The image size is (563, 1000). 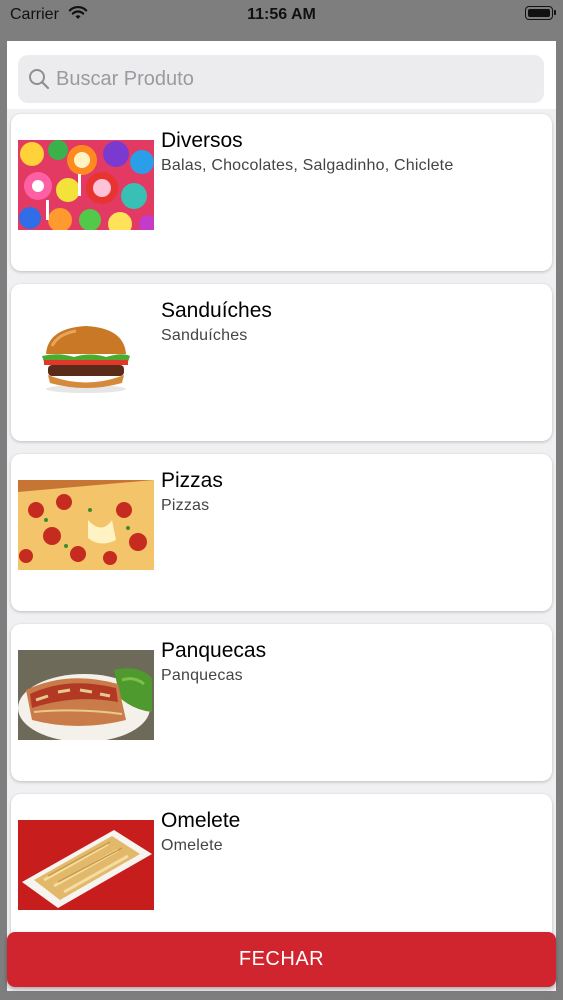 I want to click on search-bar, so click(x=281, y=79).